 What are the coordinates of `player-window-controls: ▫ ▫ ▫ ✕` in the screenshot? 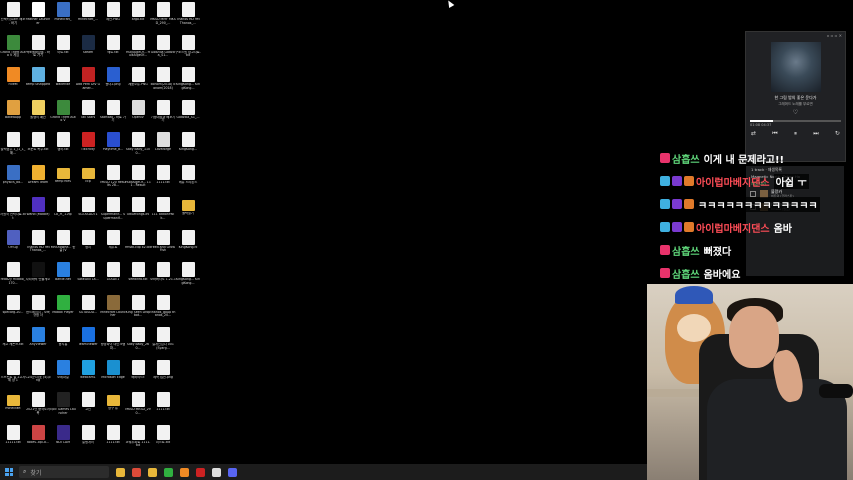 It's located at (795, 35).